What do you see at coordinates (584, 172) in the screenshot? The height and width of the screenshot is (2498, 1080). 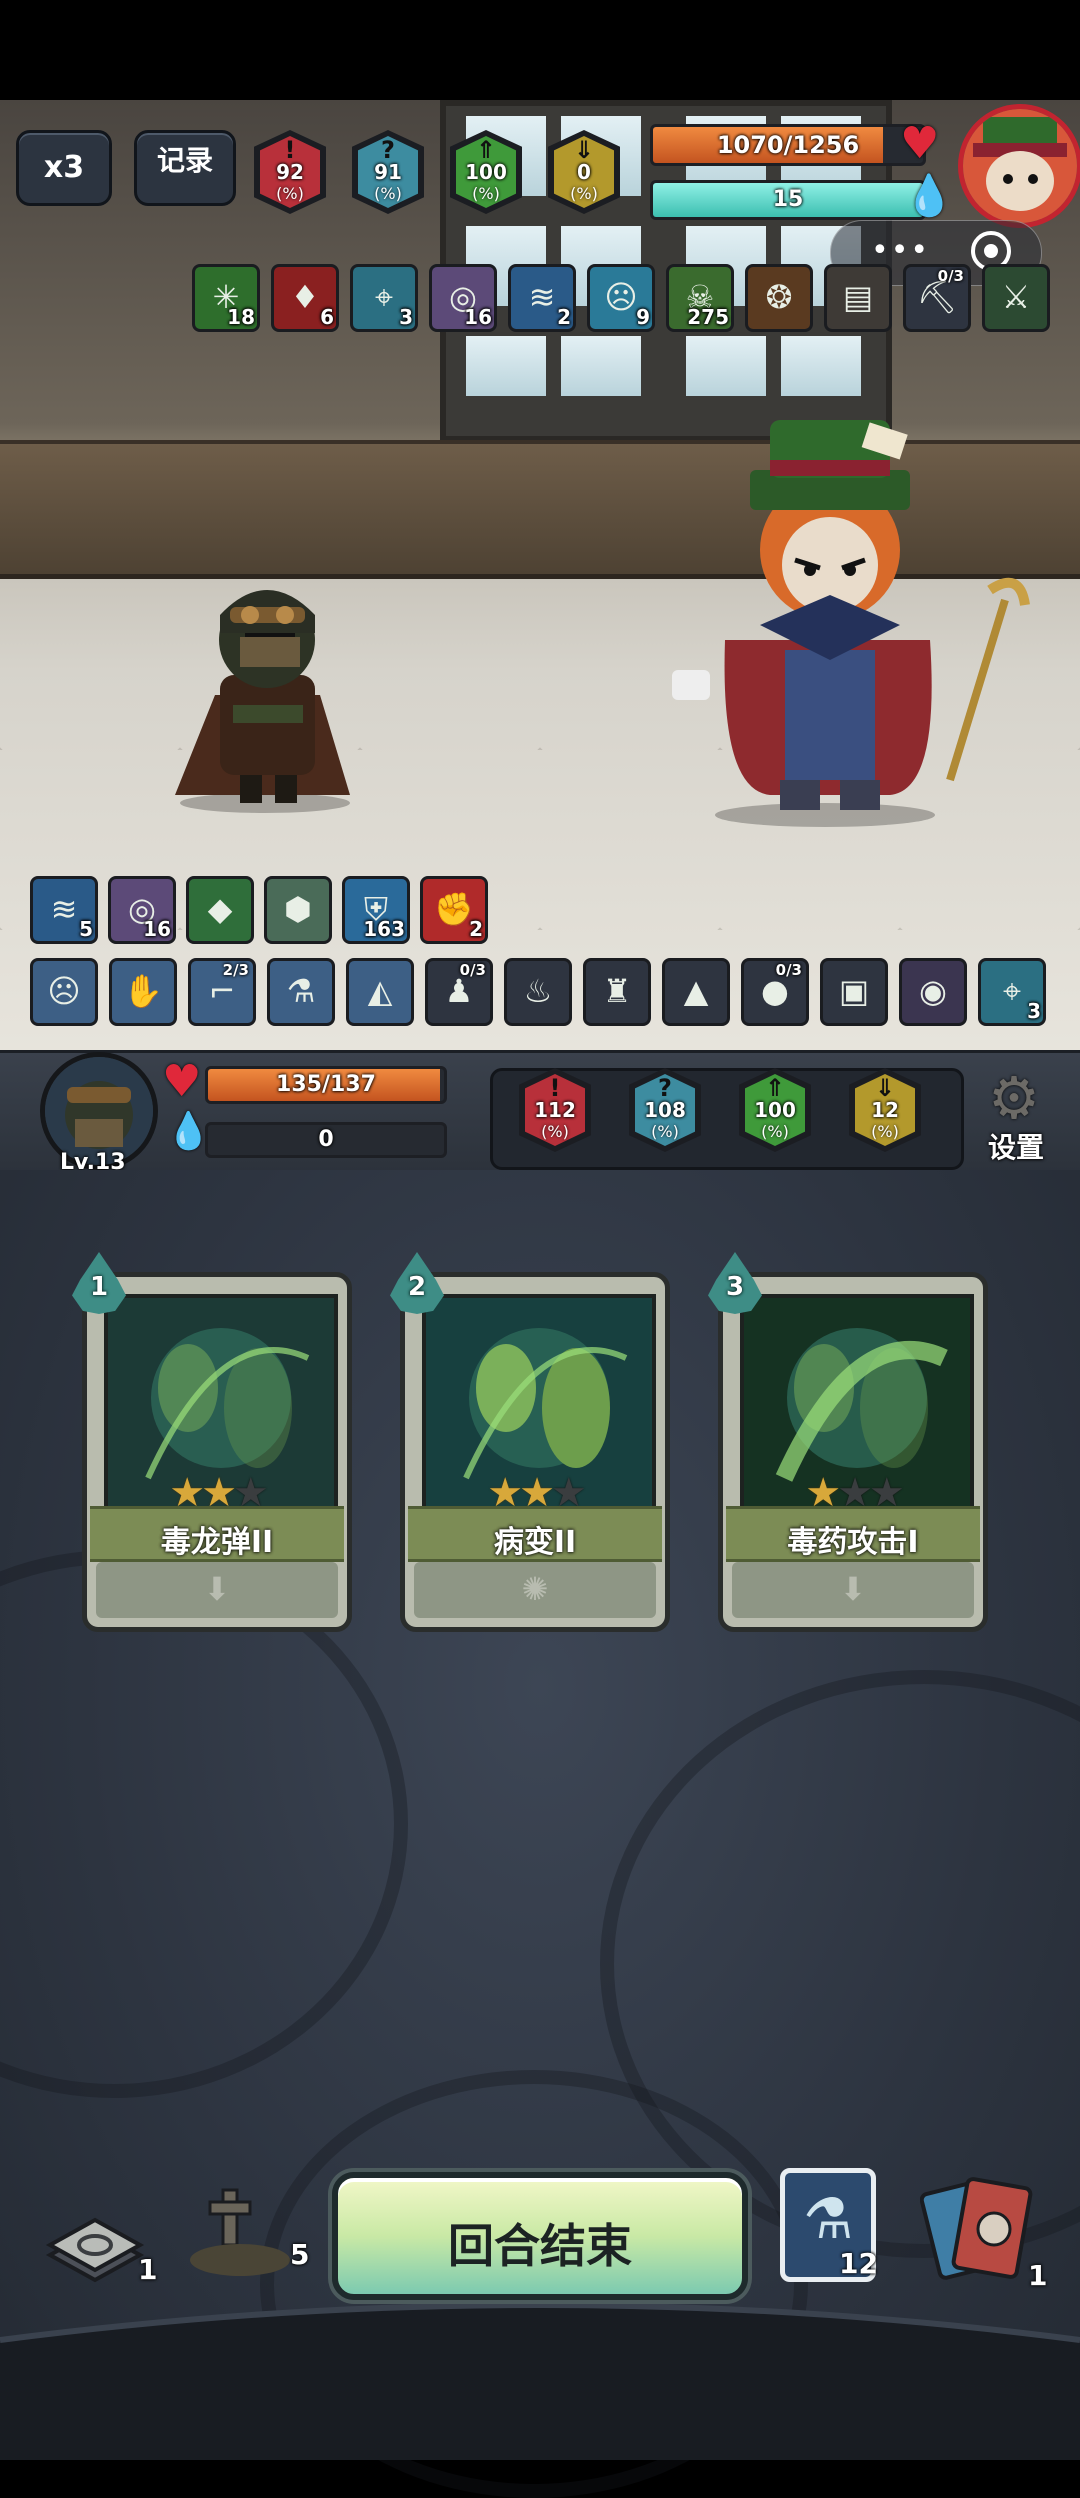 I see `enemy-stat-3: ⇓ 0 (%)` at bounding box center [584, 172].